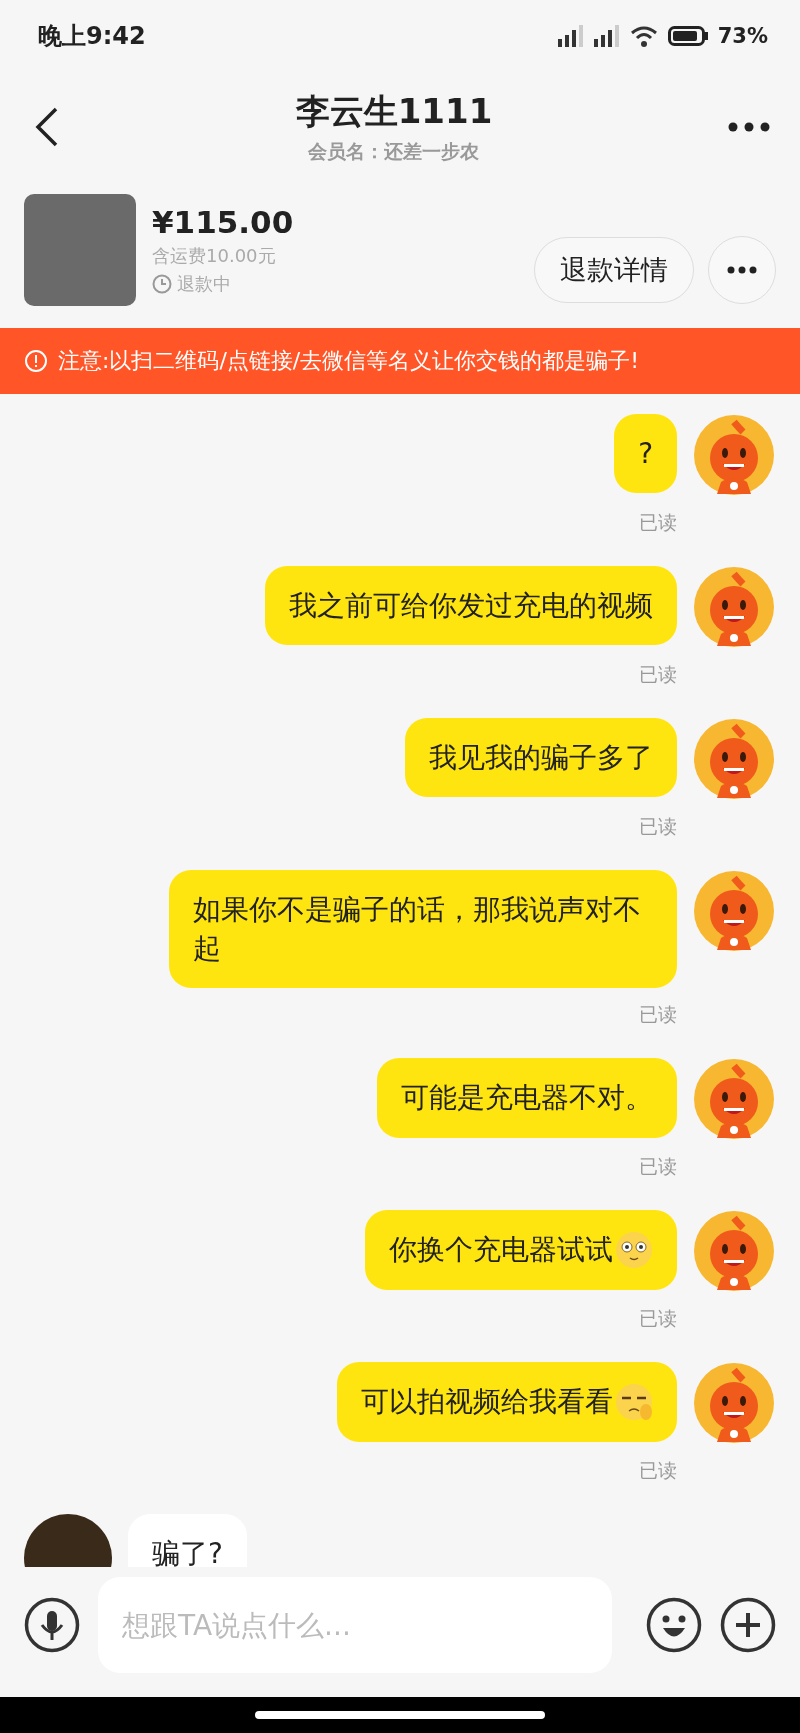 The height and width of the screenshot is (1733, 800). I want to click on refund-status: 退款中, so click(204, 284).